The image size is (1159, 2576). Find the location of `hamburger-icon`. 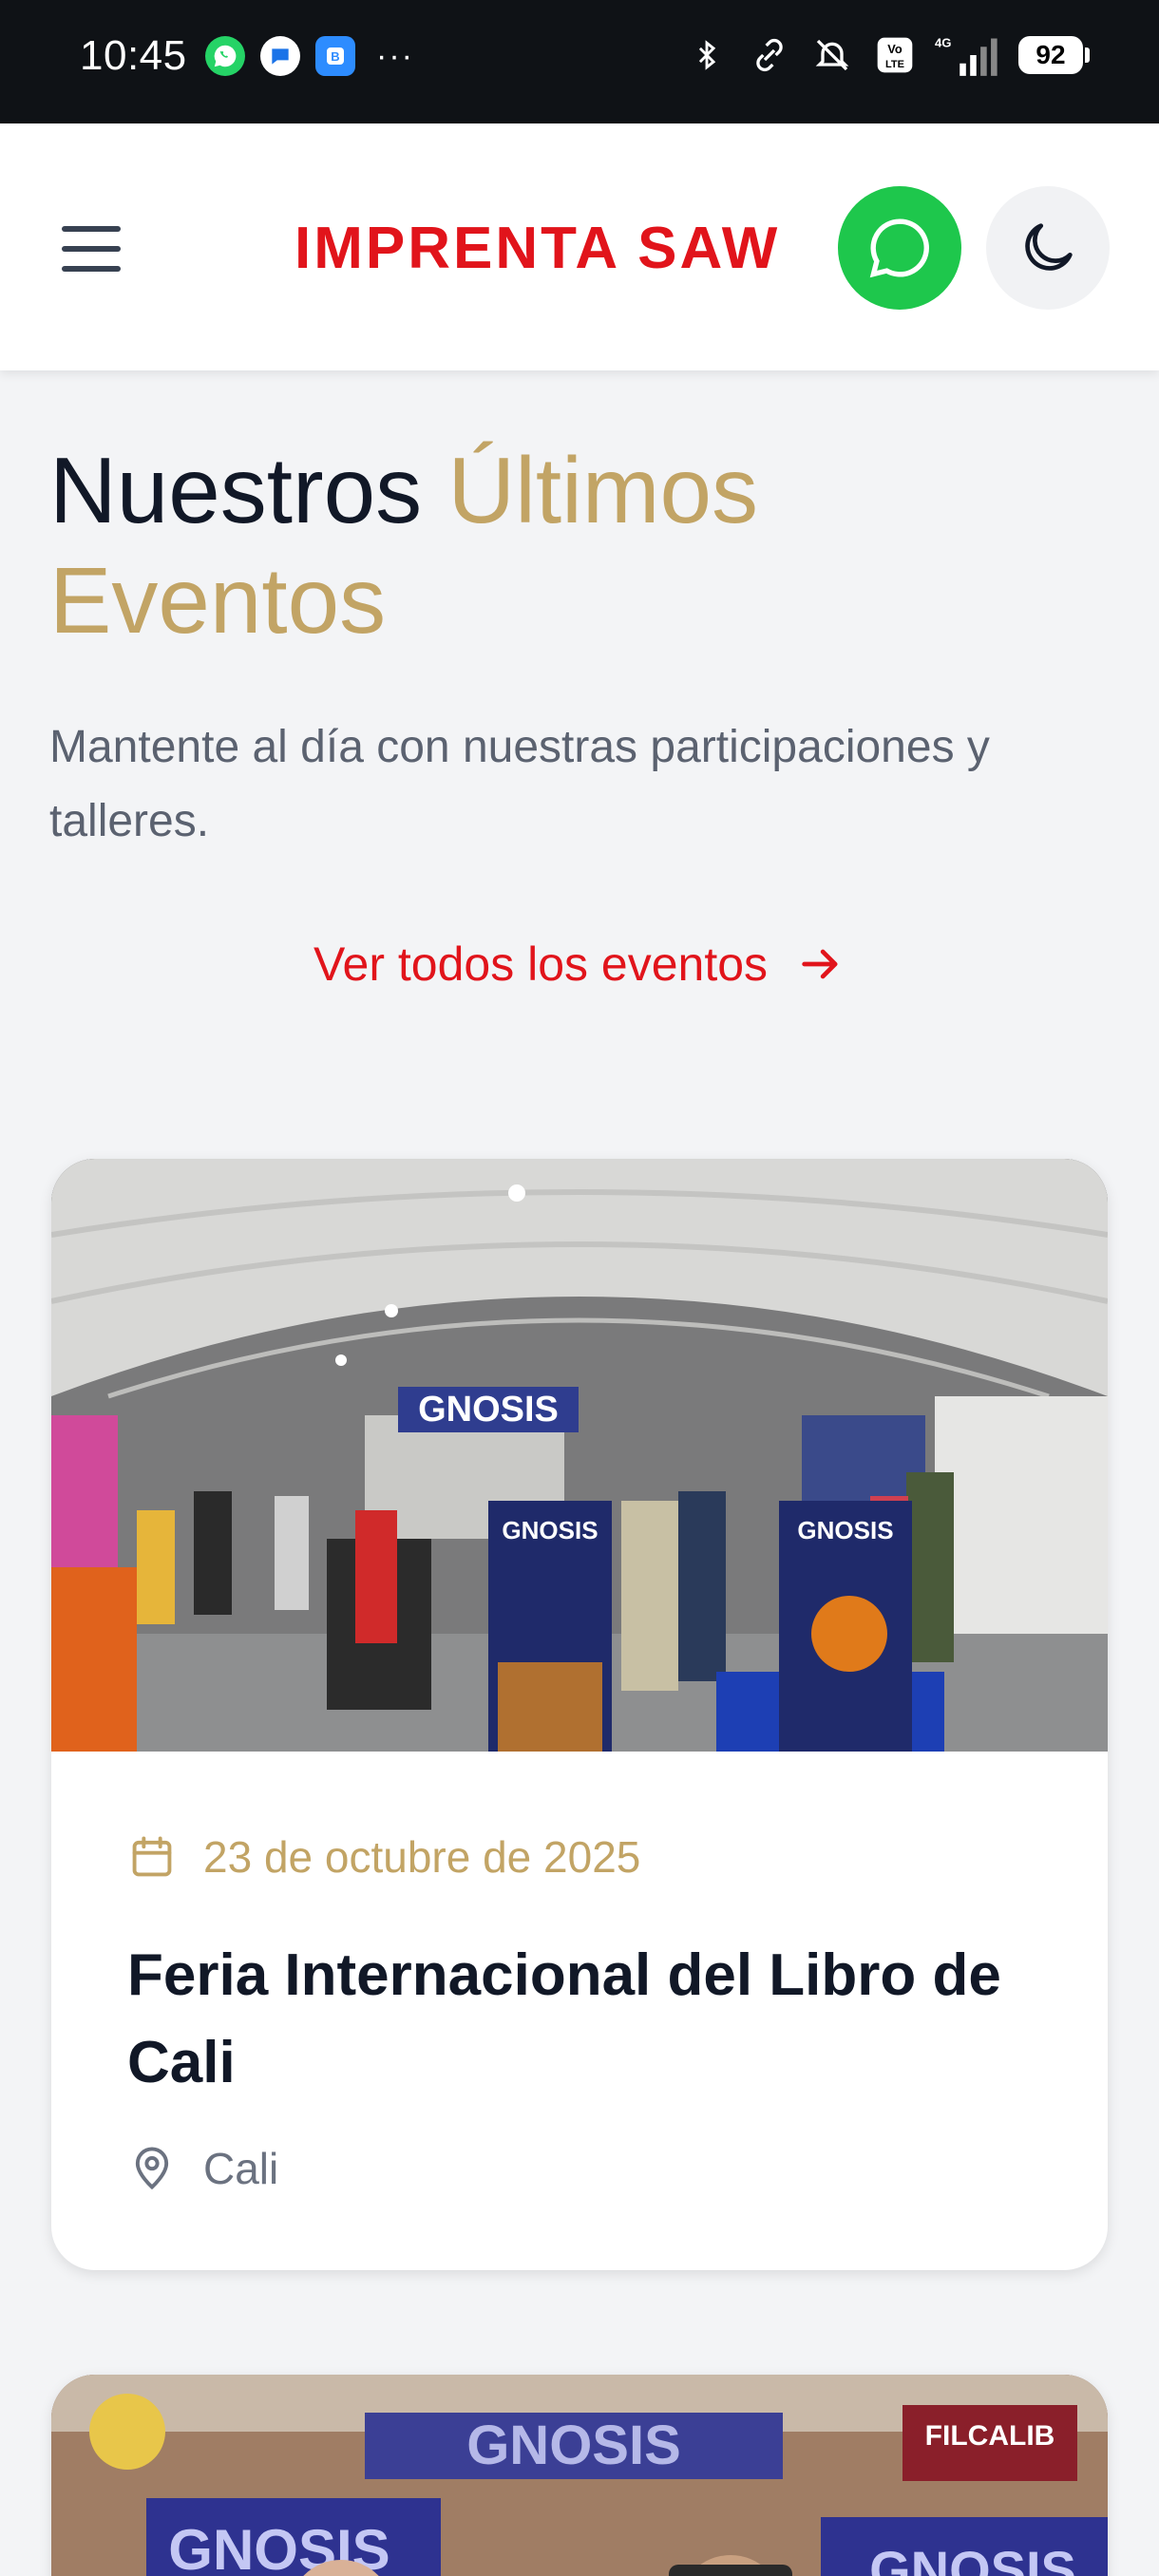

hamburger-icon is located at coordinates (91, 249).